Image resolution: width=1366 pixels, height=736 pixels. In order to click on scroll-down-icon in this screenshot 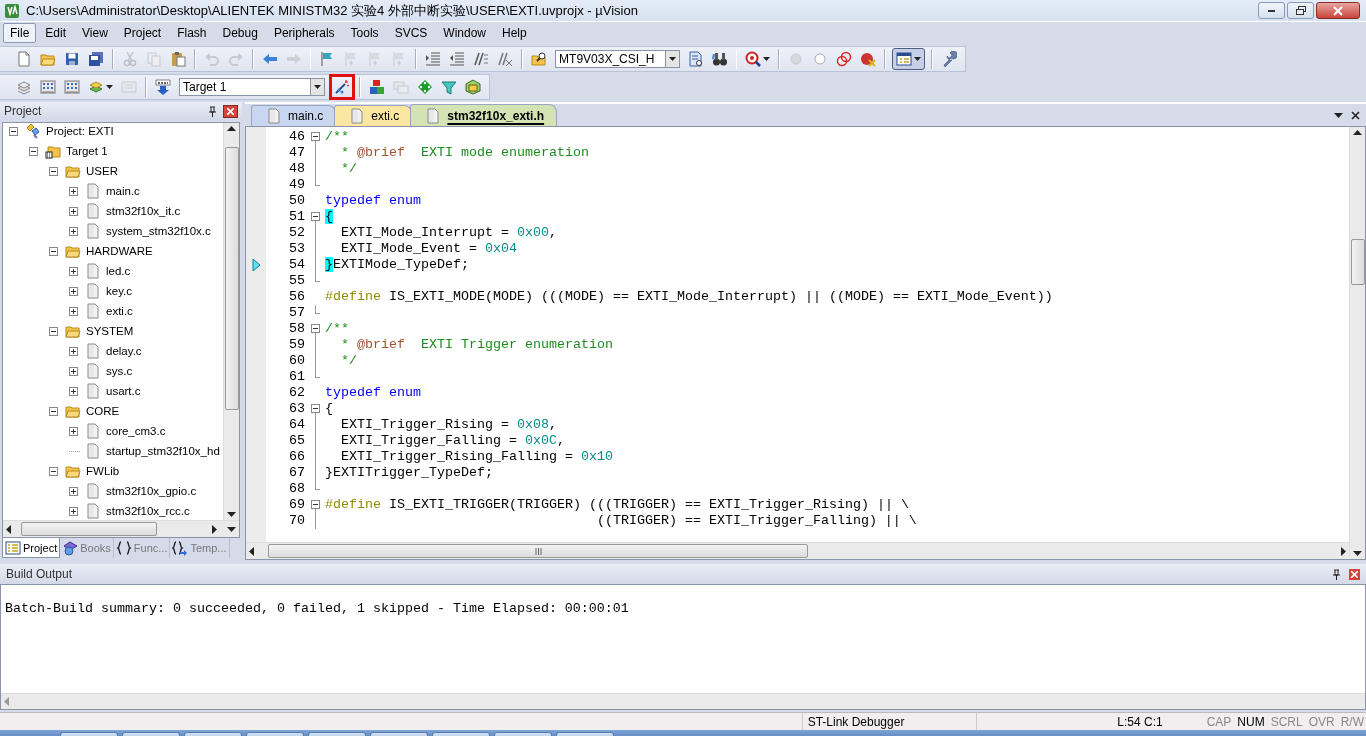, I will do `click(1357, 553)`.